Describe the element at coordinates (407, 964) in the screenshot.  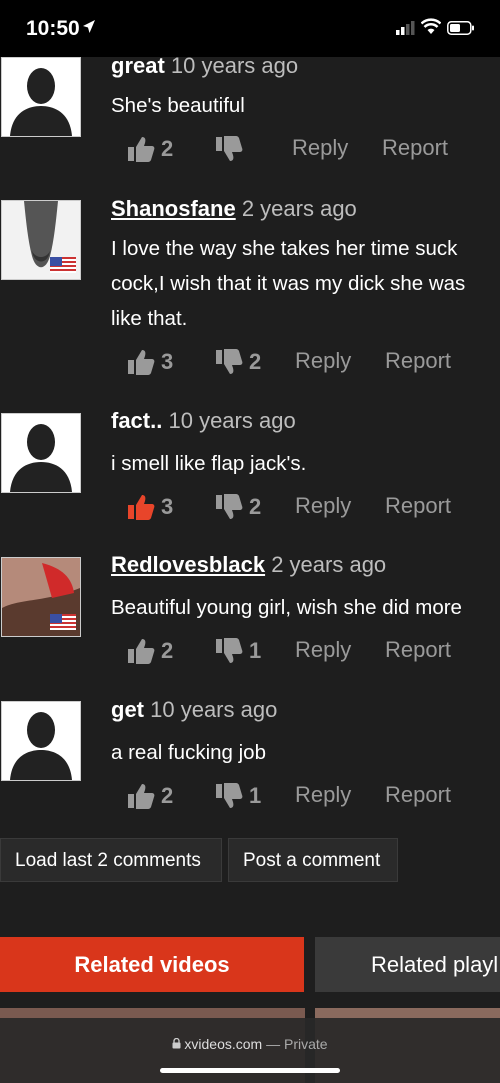
I see `tab-related-playlists: Related playl` at that location.